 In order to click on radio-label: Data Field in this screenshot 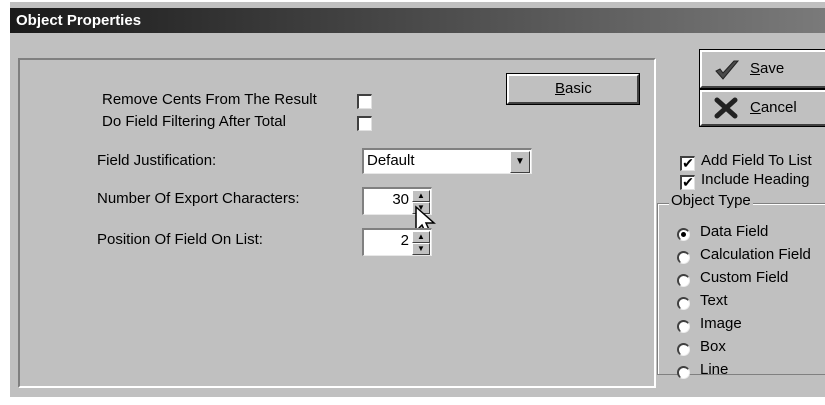, I will do `click(734, 231)`.